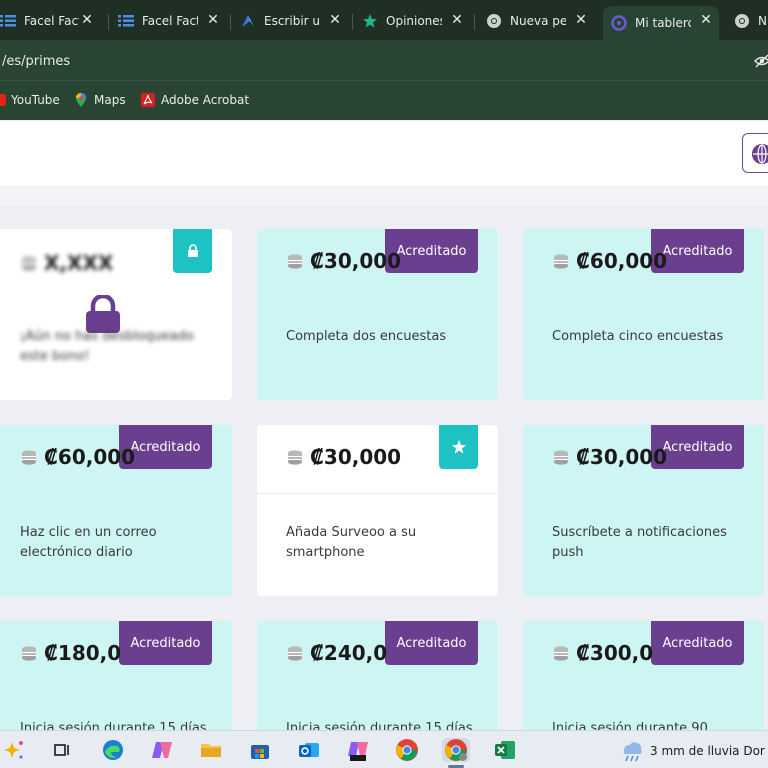  Describe the element at coordinates (309, 750) in the screenshot. I see `outlook-icon` at that location.